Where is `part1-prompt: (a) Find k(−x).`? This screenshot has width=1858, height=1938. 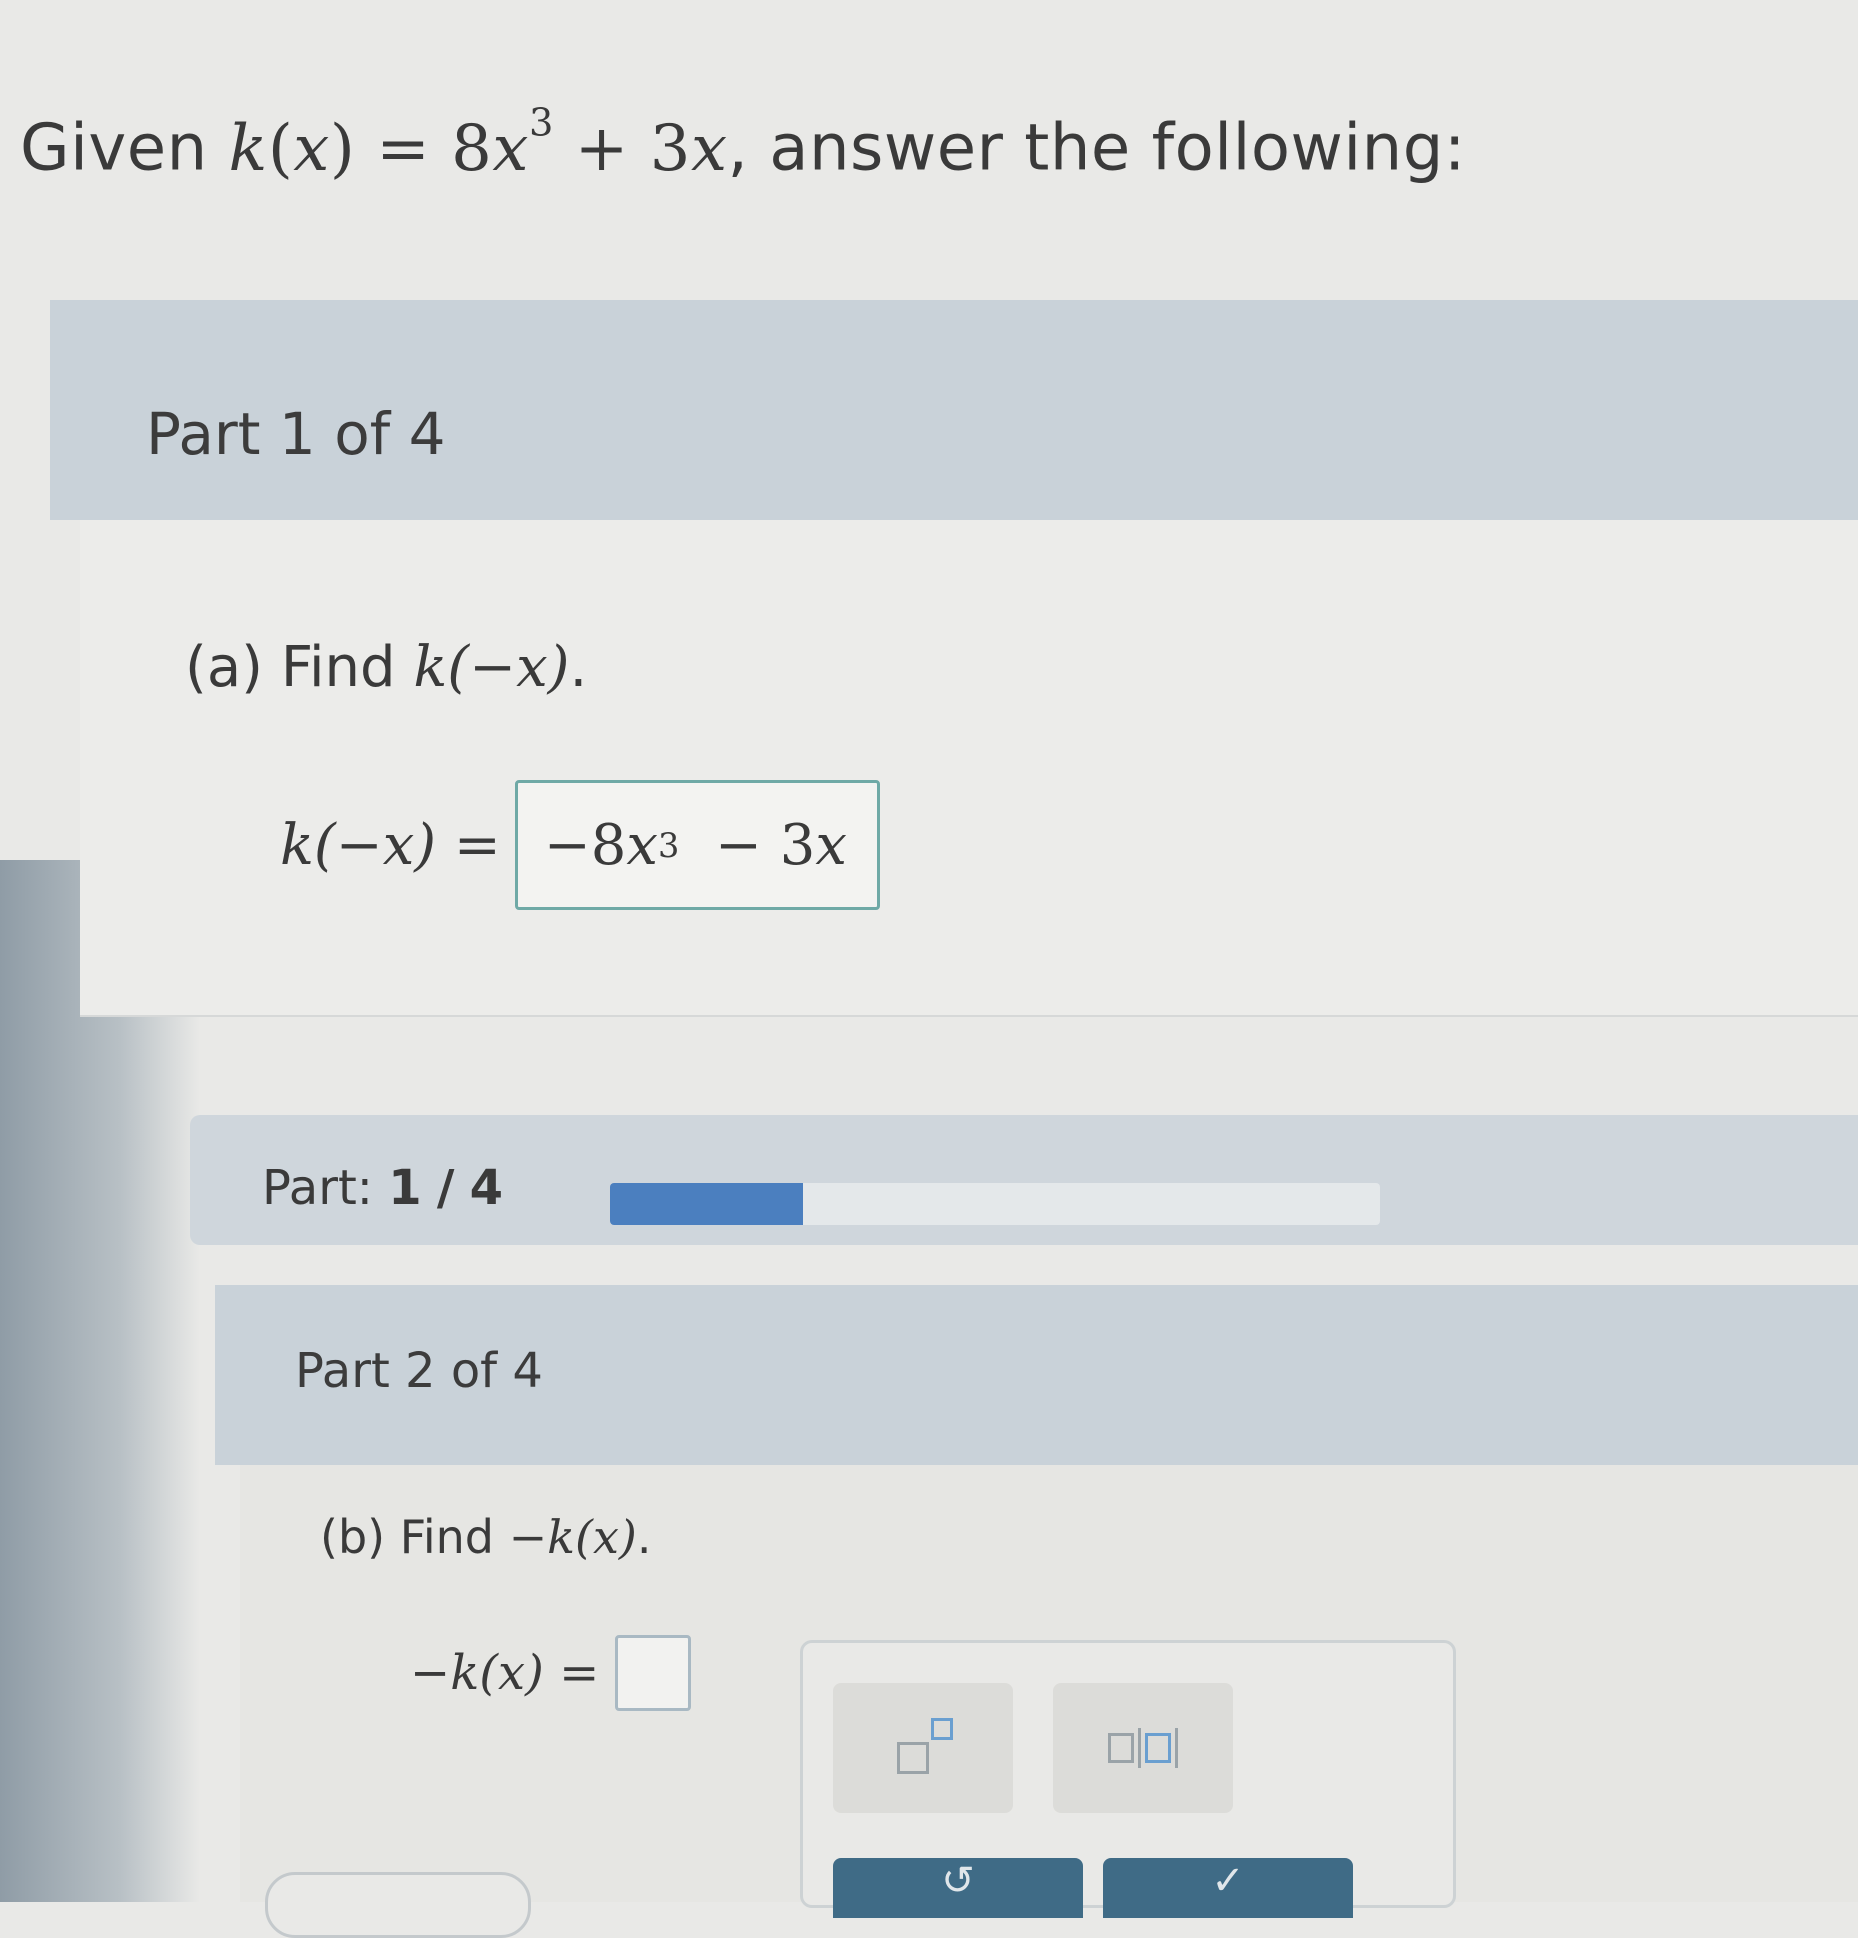 part1-prompt: (a) Find k(−x). is located at coordinates (386, 667).